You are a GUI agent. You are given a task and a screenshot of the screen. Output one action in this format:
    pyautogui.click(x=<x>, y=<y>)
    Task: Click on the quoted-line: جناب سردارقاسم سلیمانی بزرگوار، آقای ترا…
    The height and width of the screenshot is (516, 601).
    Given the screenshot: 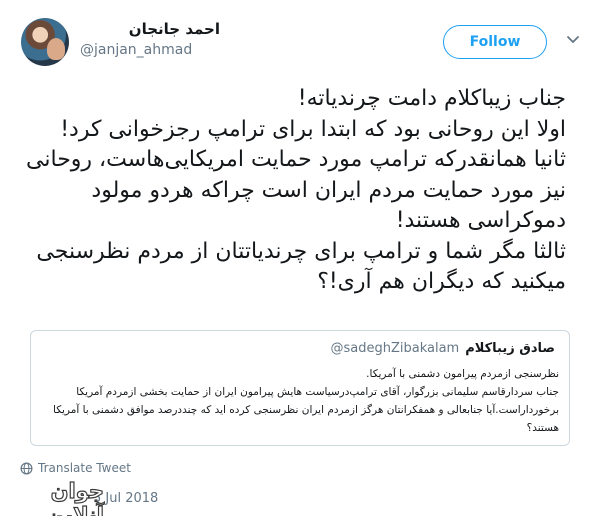 What is the action you would take?
    pyautogui.click(x=317, y=392)
    